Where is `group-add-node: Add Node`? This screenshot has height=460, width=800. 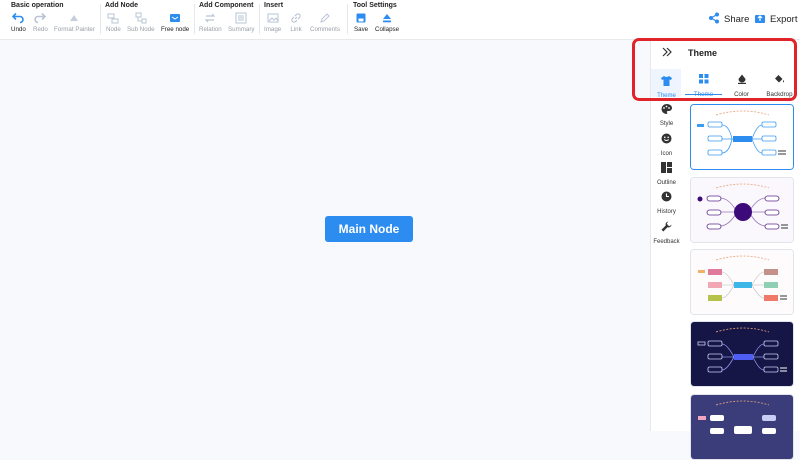 group-add-node: Add Node is located at coordinates (121, 5).